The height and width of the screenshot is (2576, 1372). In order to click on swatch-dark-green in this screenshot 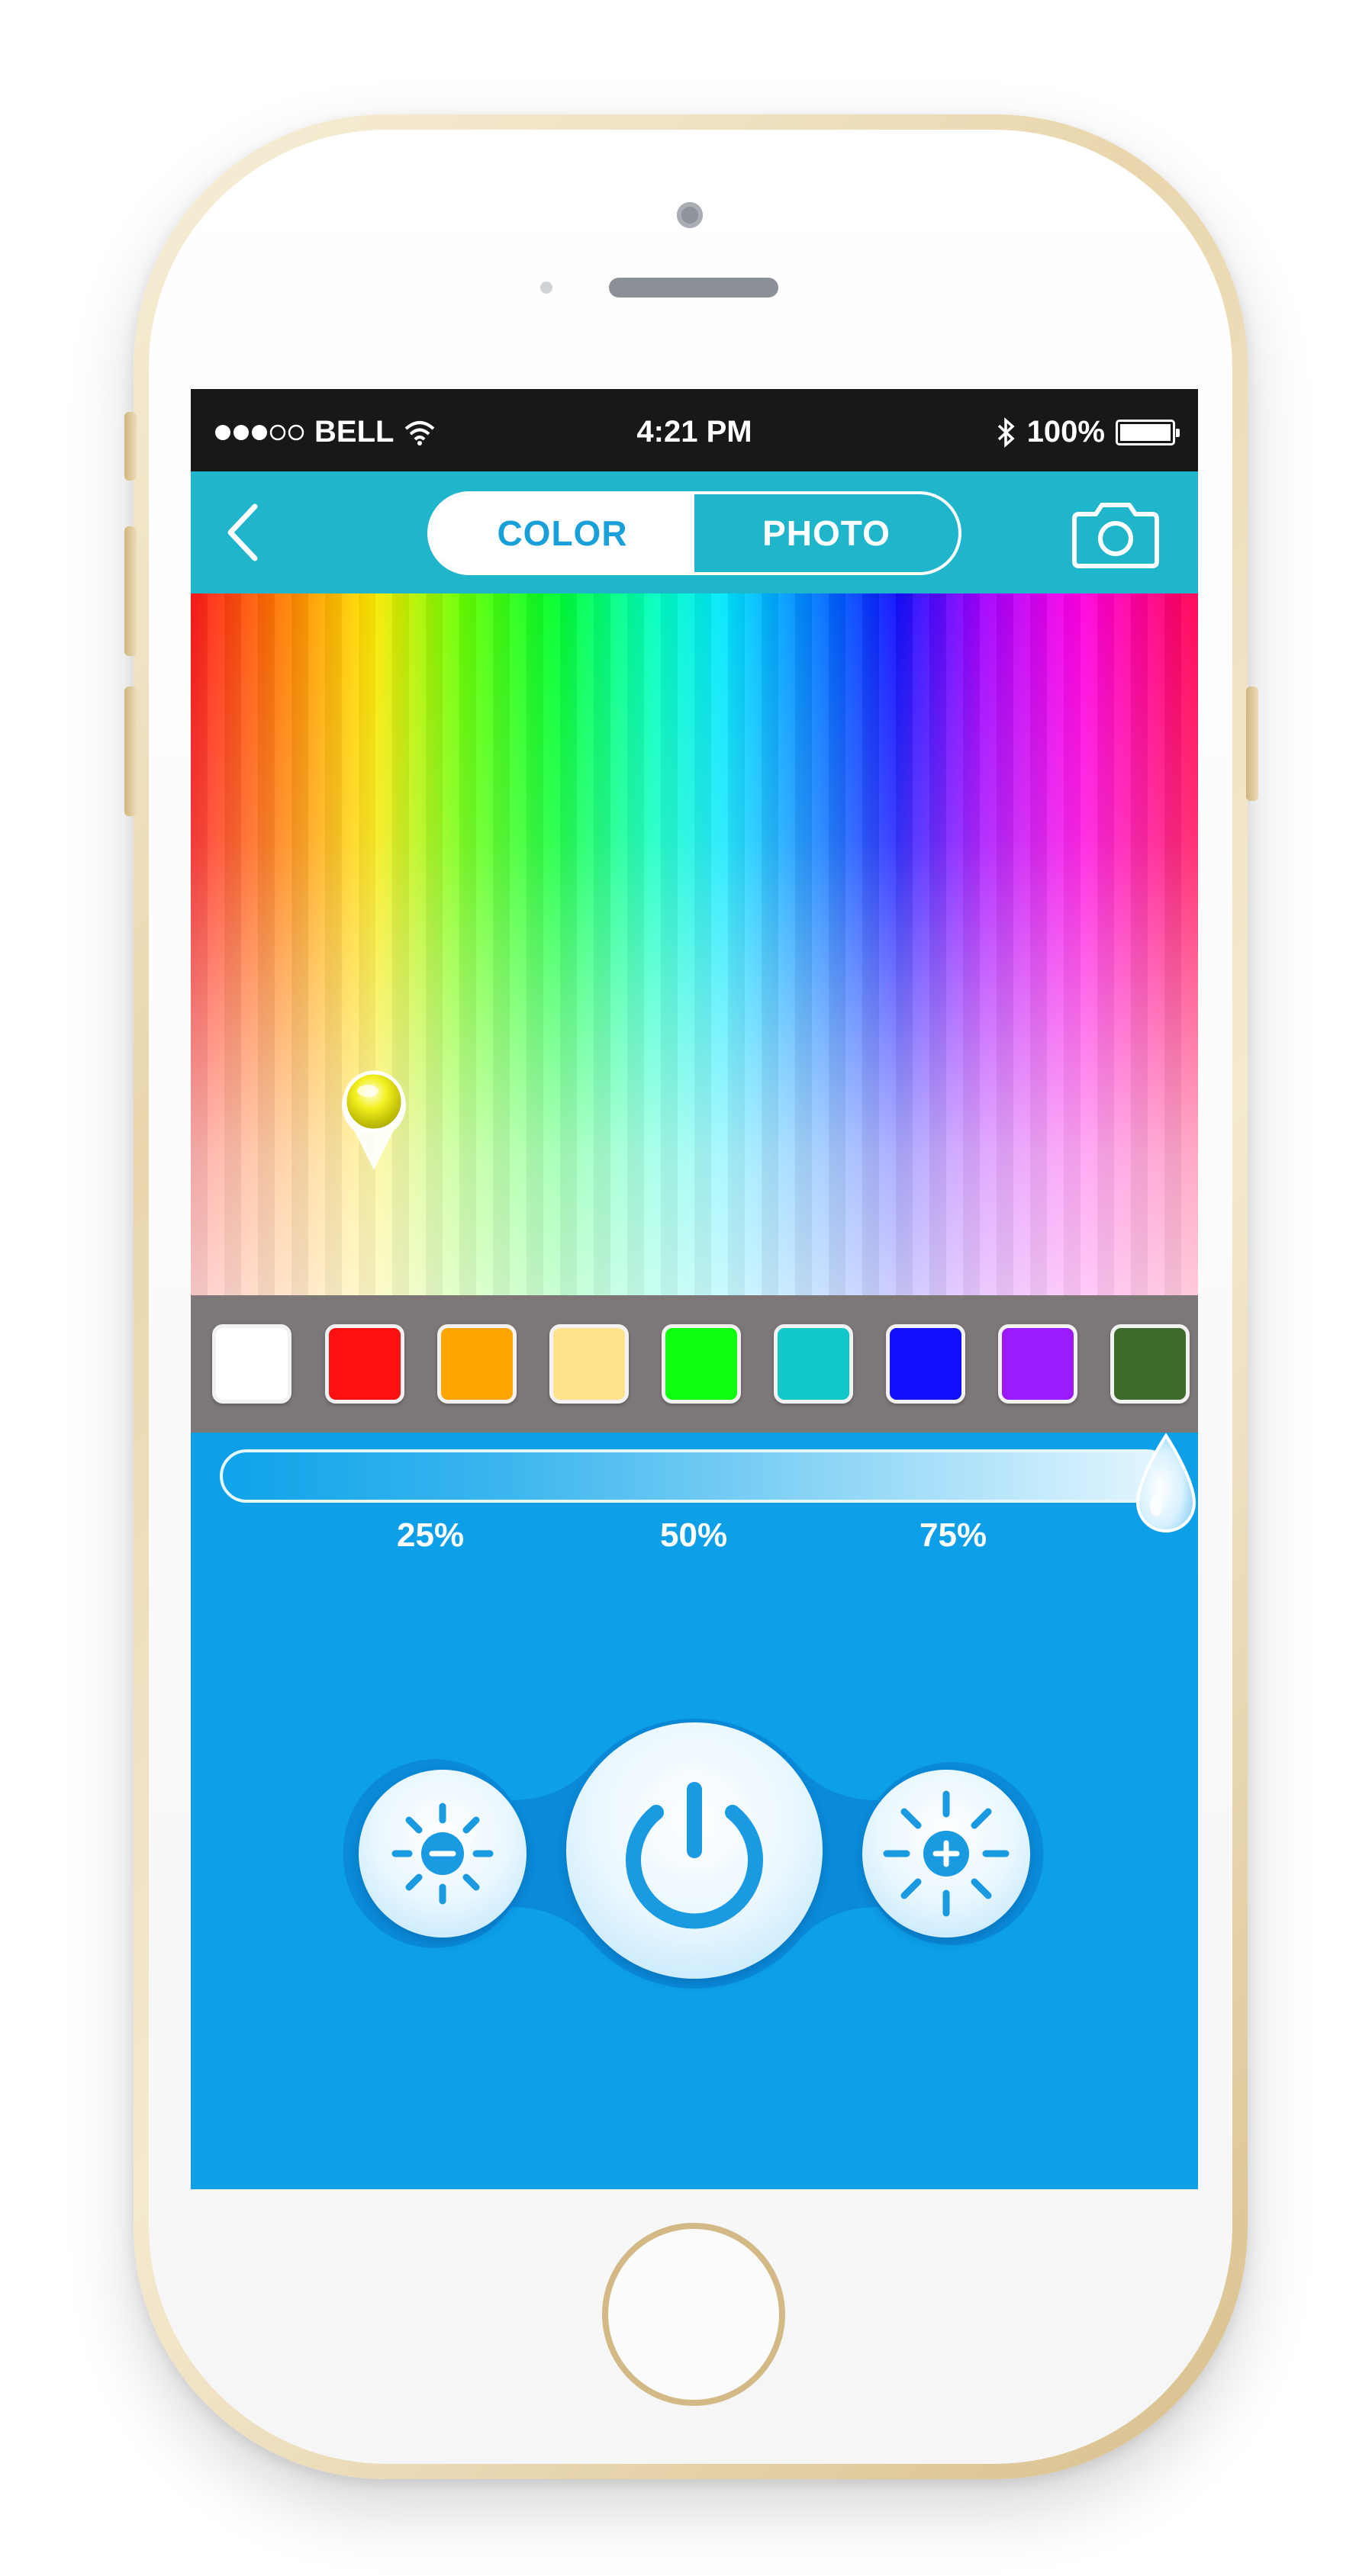, I will do `click(1150, 1364)`.